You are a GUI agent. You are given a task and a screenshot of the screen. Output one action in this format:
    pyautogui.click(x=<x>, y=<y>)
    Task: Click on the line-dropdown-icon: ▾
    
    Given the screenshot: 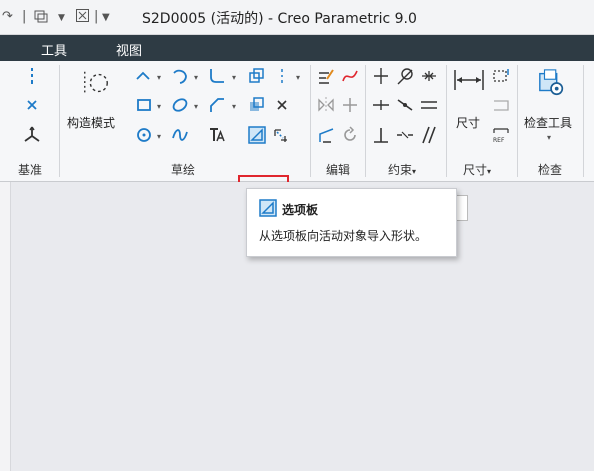 What is the action you would take?
    pyautogui.click(x=159, y=77)
    